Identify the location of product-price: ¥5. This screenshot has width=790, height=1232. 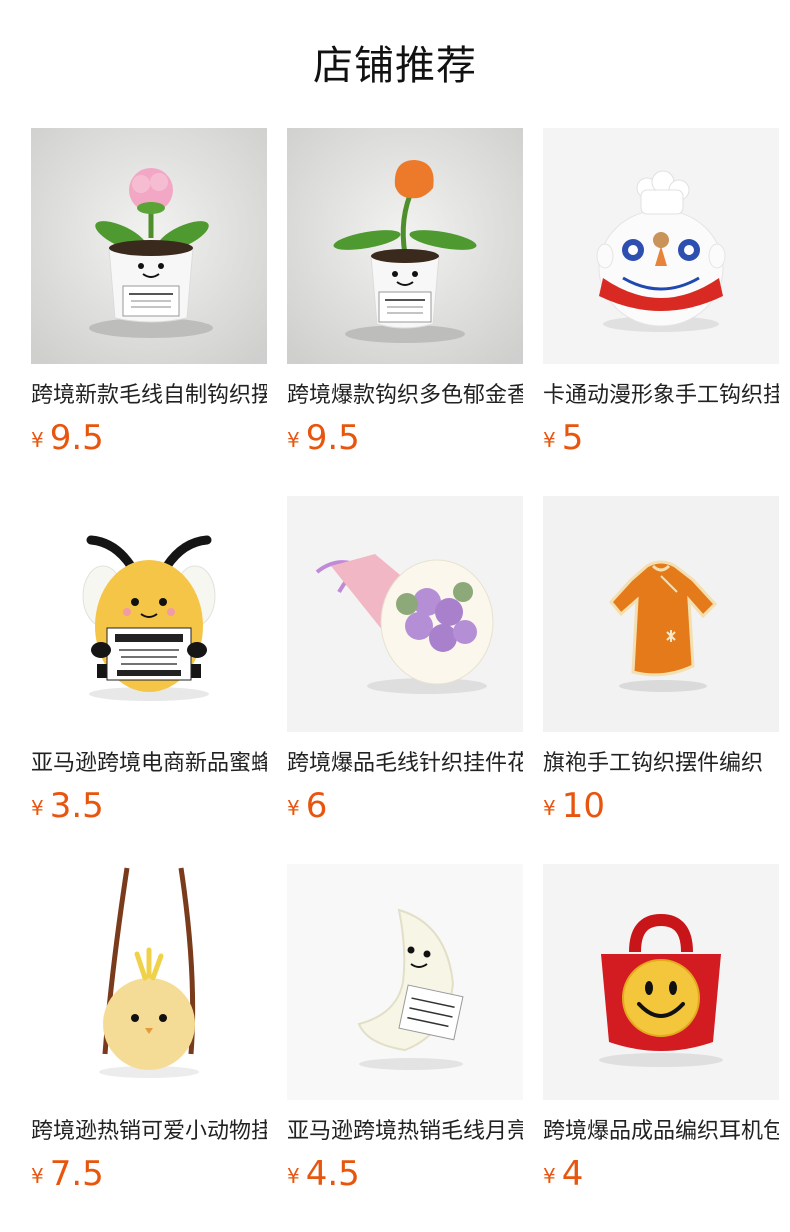
(563, 438).